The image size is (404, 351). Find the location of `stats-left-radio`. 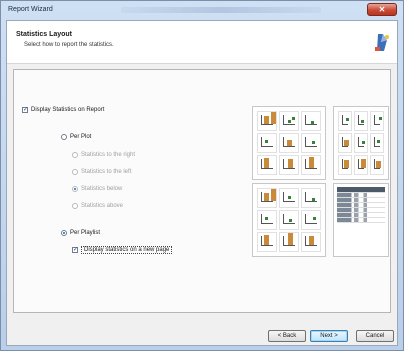

stats-left-radio is located at coordinates (75, 172).